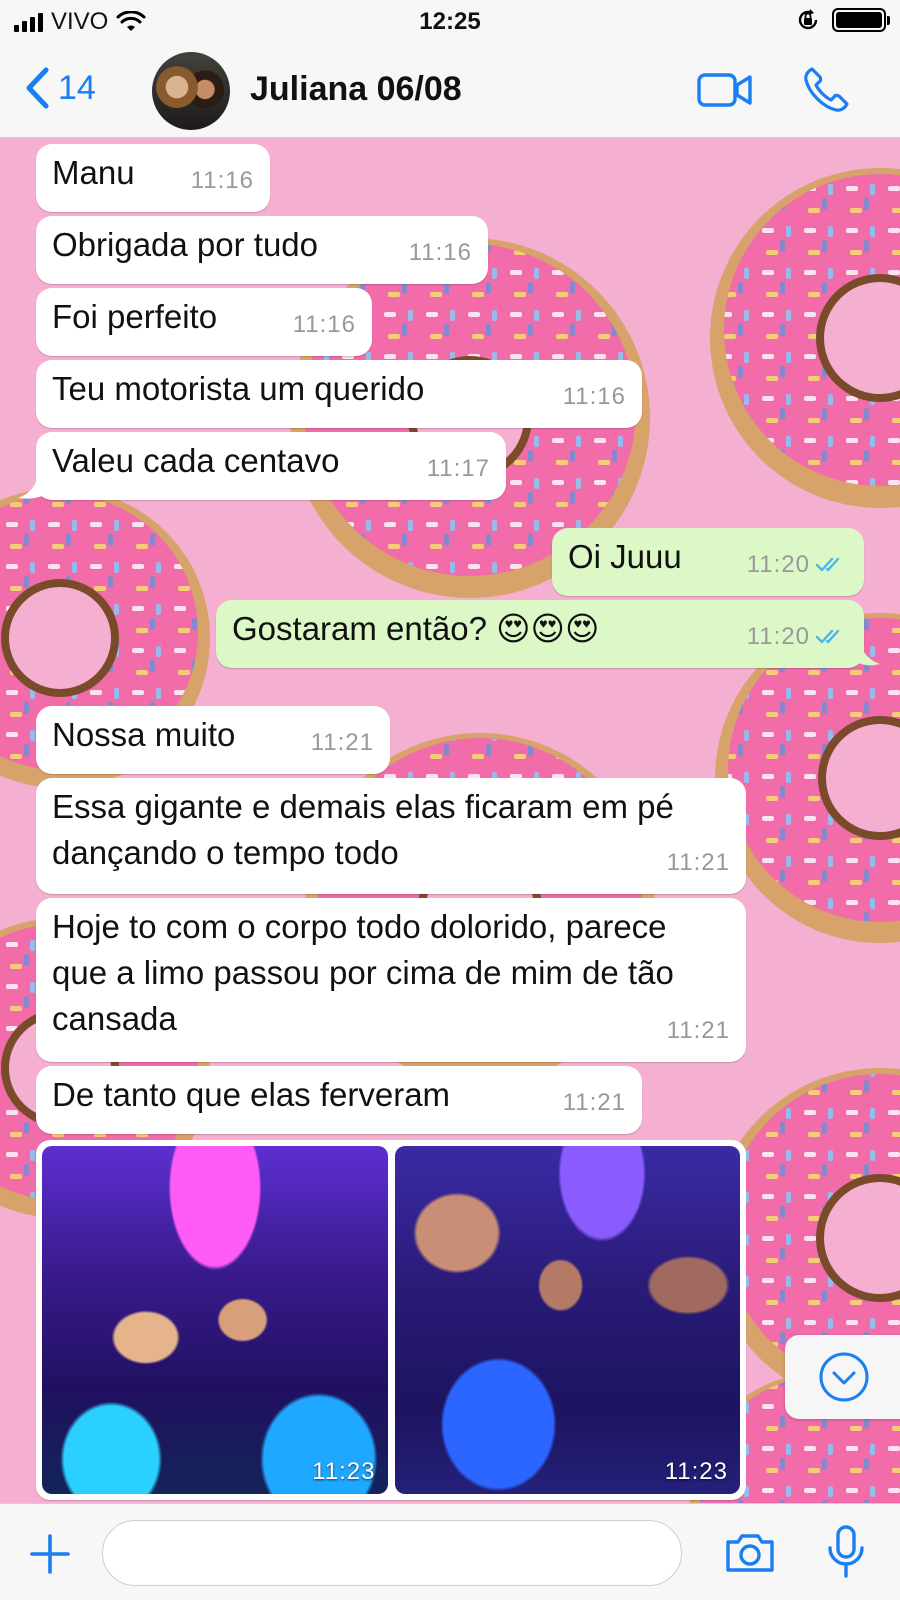 This screenshot has width=900, height=1600. Describe the element at coordinates (750, 1553) in the screenshot. I see `camera-icon` at that location.